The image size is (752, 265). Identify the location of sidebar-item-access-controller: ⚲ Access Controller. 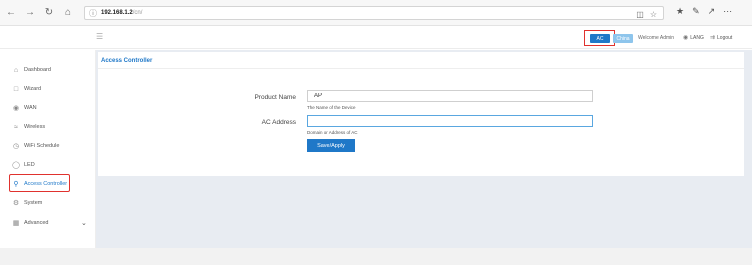
(52, 184).